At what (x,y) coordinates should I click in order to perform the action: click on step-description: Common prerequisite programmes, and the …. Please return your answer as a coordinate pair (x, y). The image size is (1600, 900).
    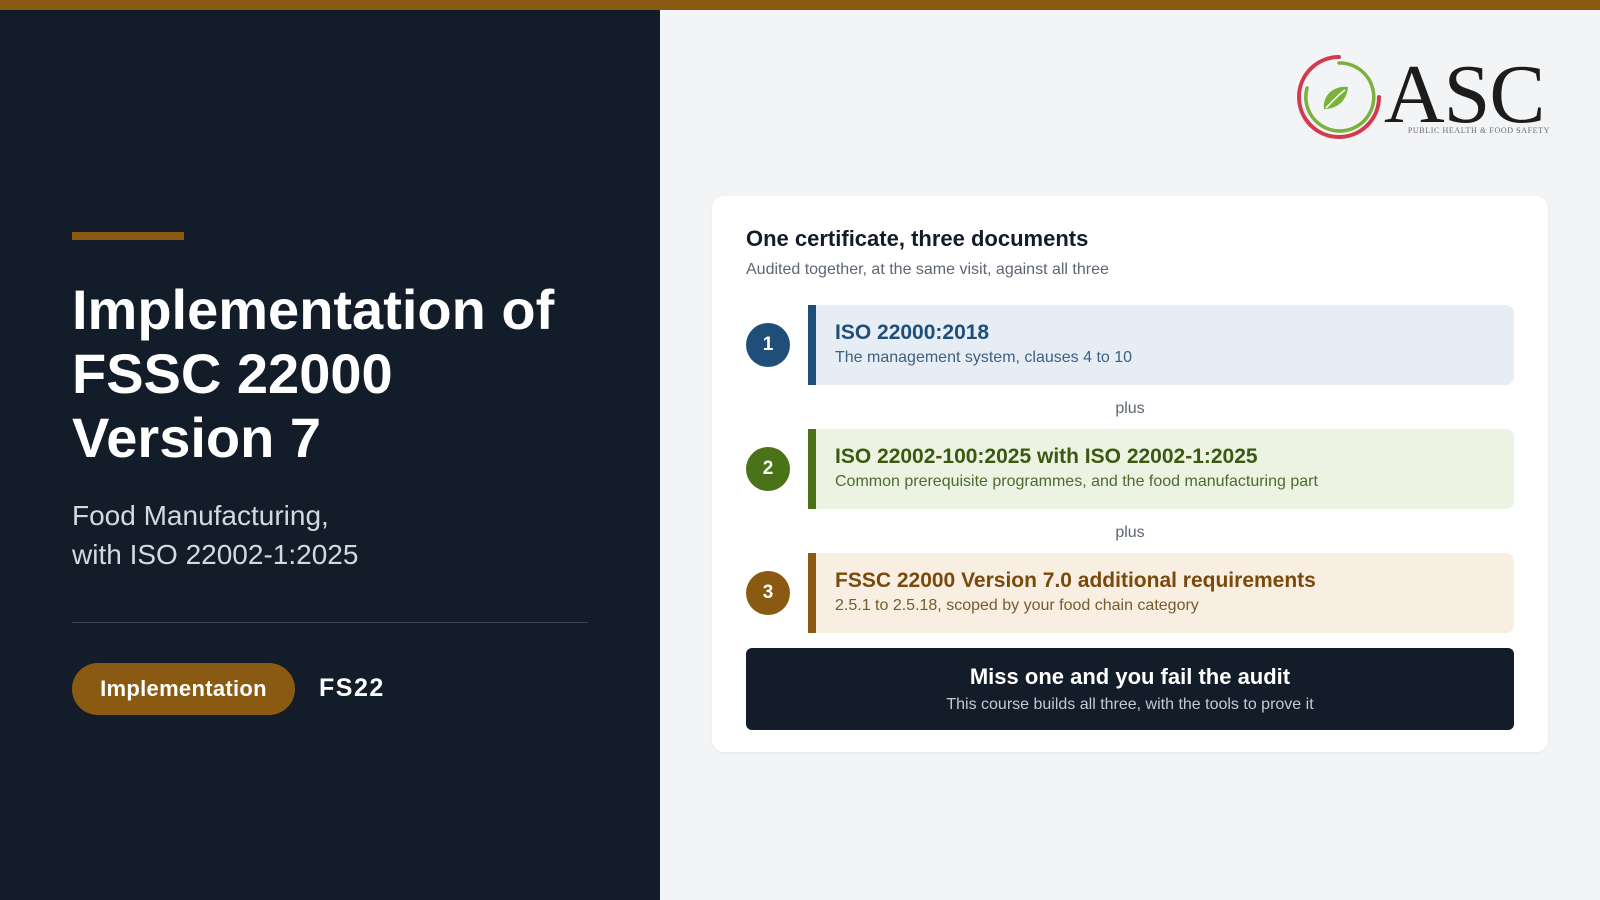
    Looking at the image, I should click on (1076, 481).